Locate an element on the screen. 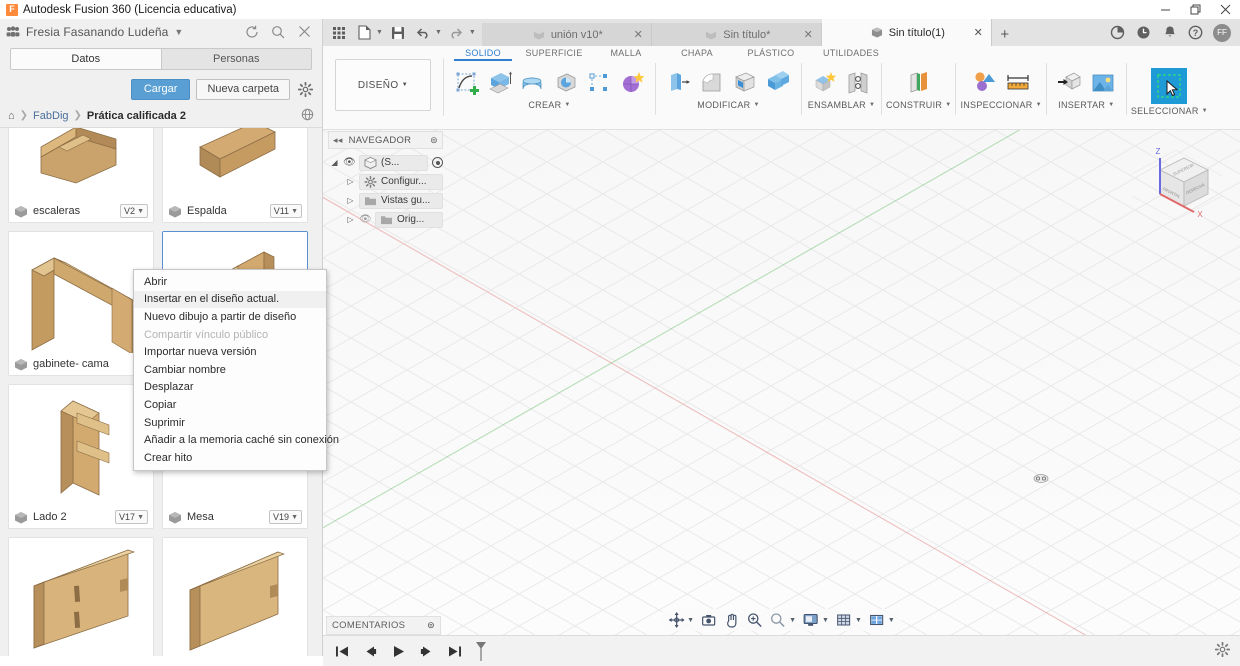 The width and height of the screenshot is (1240, 666). document-tab-union-v10: unión v10* ✕ is located at coordinates (566, 34).